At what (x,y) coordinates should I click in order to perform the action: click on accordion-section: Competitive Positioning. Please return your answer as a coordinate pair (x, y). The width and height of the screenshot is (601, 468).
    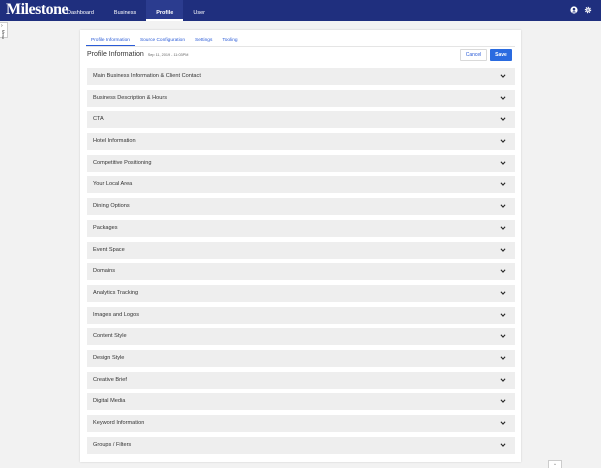
    Looking at the image, I should click on (301, 163).